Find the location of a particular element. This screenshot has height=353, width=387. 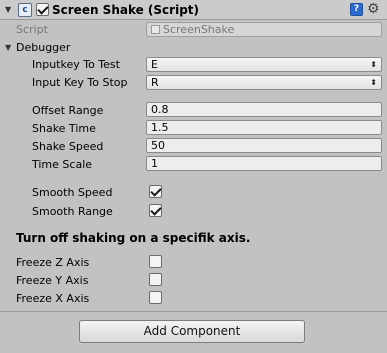

script-label: Script is located at coordinates (32, 29).